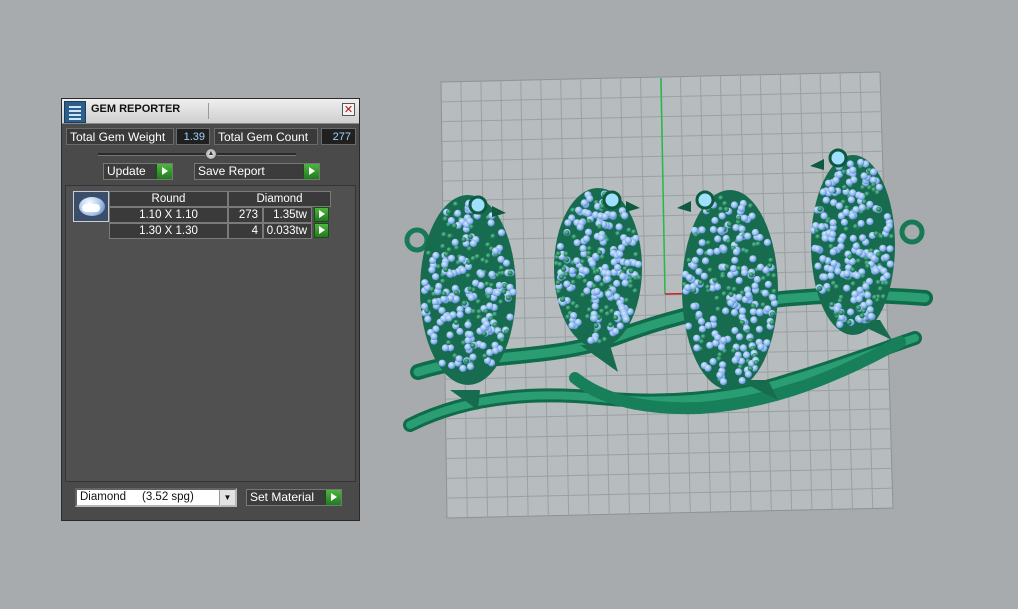 The height and width of the screenshot is (609, 1018). What do you see at coordinates (245, 231) in the screenshot?
I see `table-row-count: 4` at bounding box center [245, 231].